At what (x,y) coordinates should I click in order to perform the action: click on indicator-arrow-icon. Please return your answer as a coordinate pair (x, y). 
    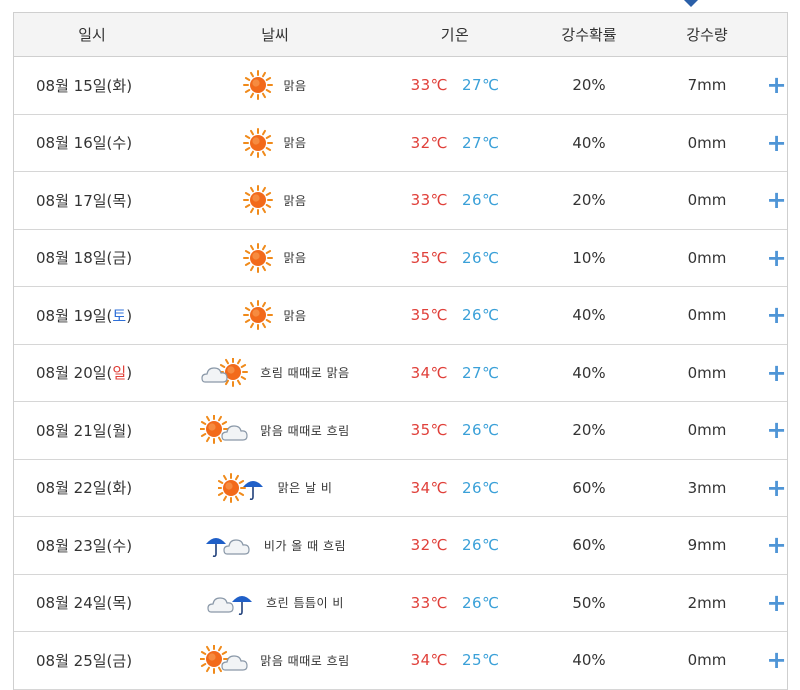
    Looking at the image, I should click on (691, 3).